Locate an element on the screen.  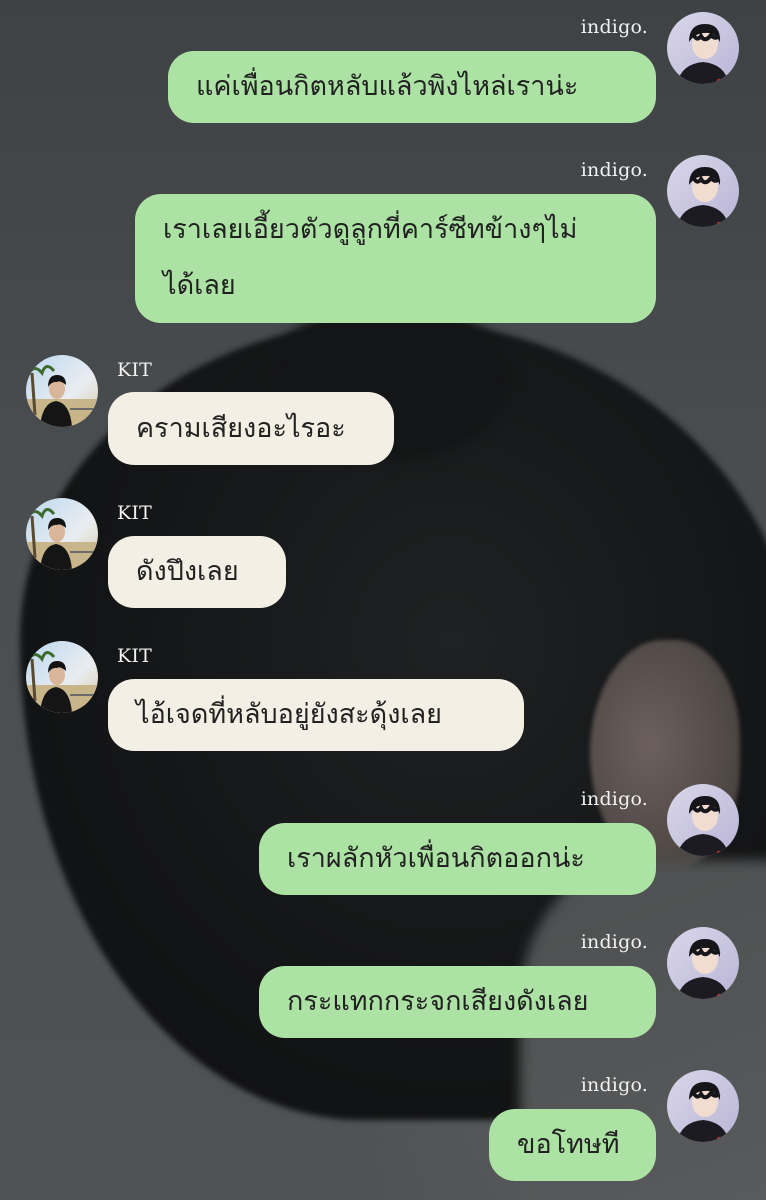
message-bubble-outgoing: ขอโทษที is located at coordinates (572, 1145).